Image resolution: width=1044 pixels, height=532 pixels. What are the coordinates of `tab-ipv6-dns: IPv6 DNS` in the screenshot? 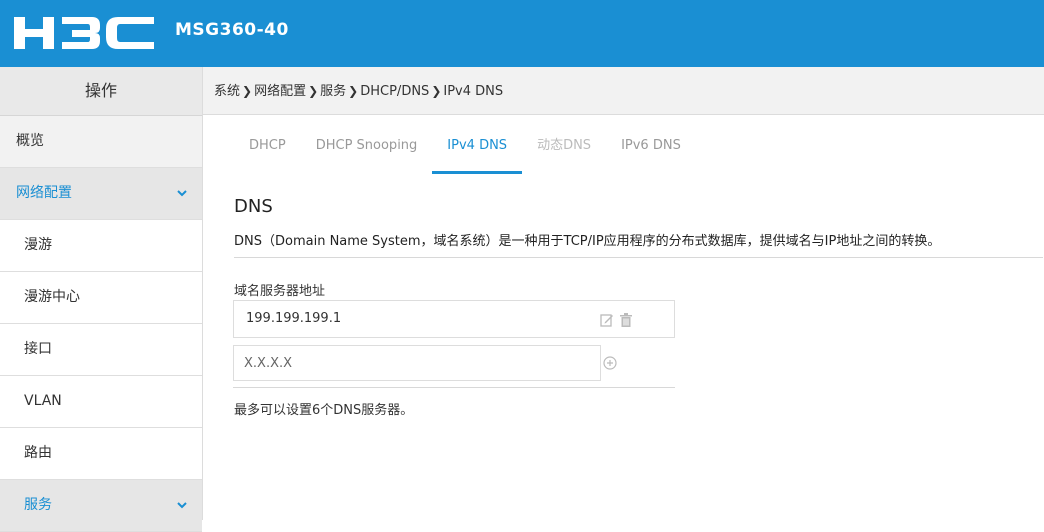 It's located at (651, 149).